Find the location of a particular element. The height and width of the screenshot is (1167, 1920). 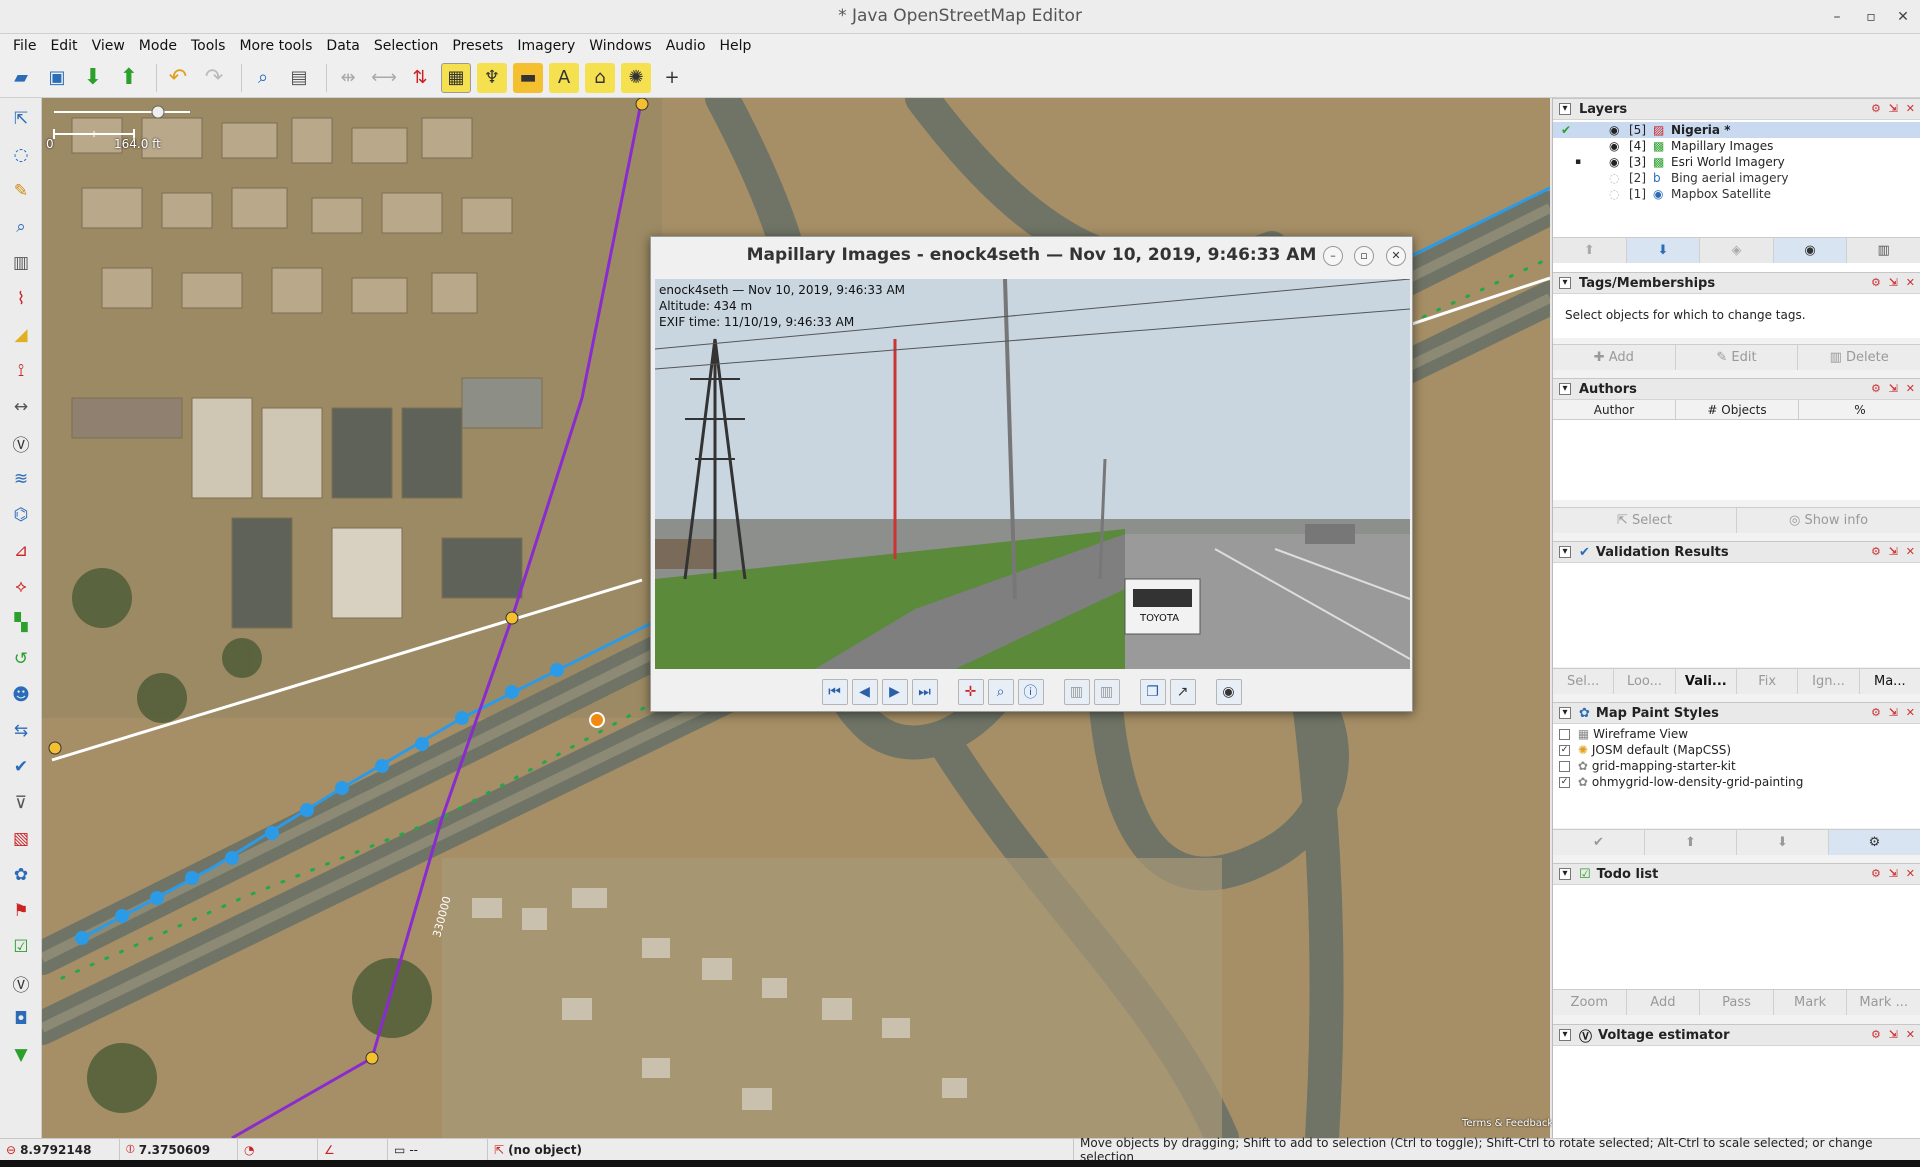

style-checkbox is located at coordinates (1564, 766).